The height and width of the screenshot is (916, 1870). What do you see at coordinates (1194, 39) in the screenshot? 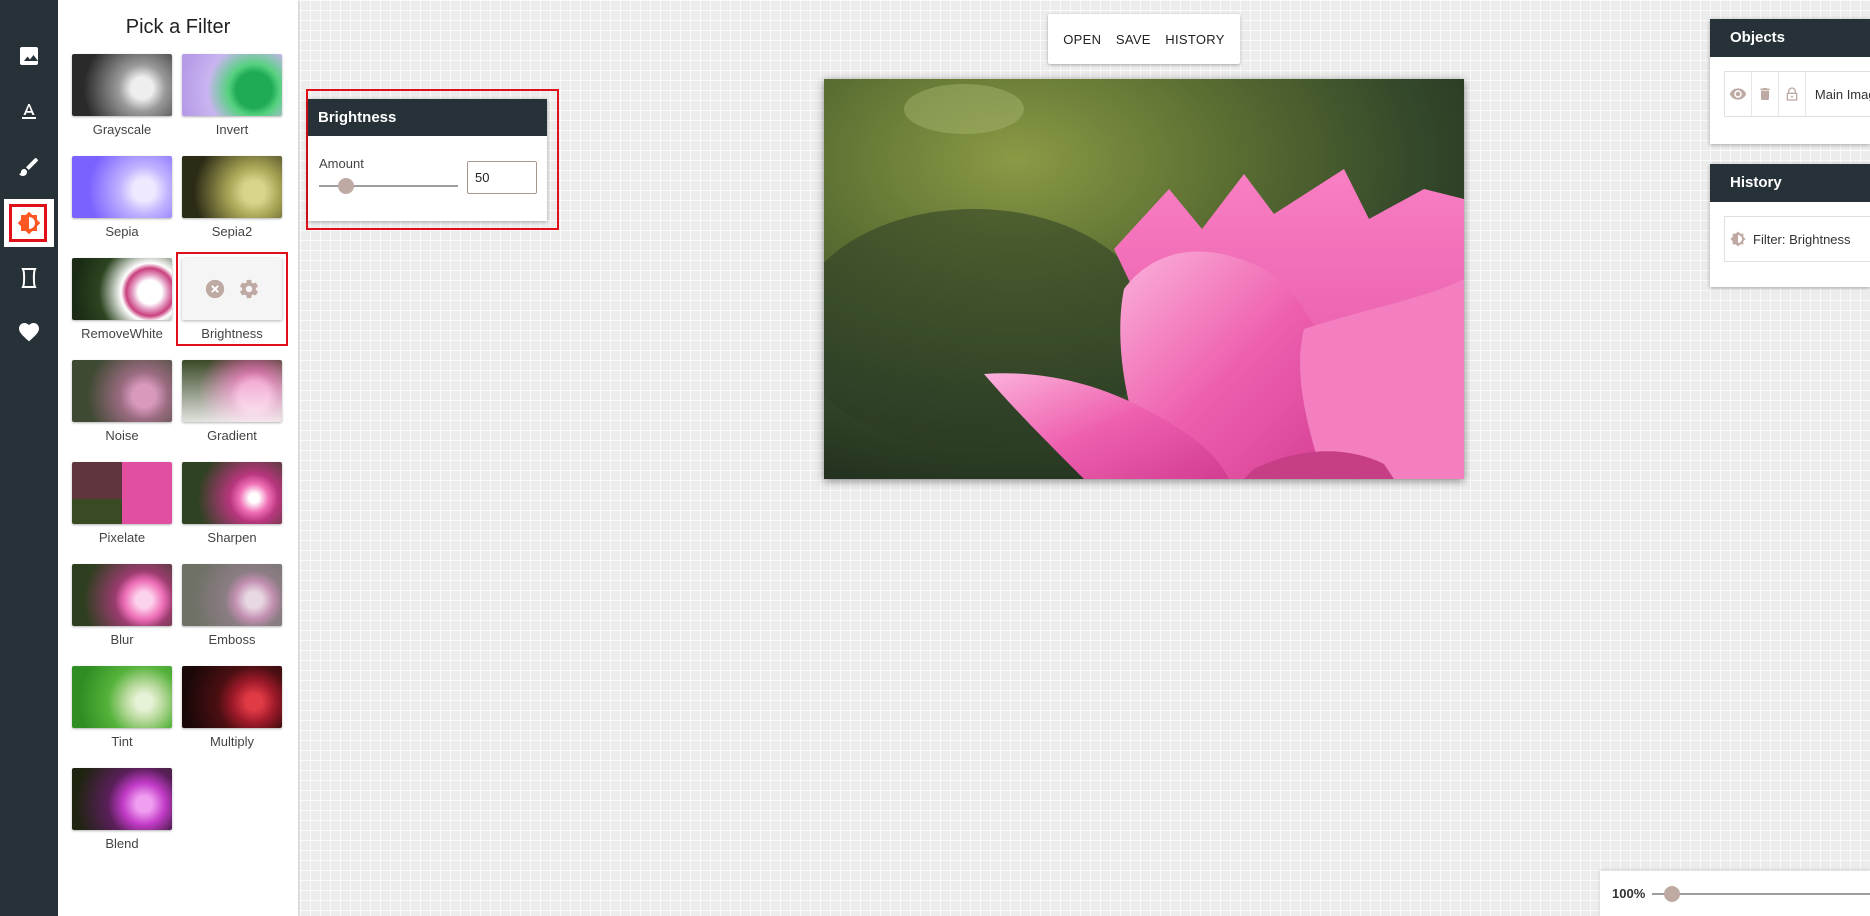
I see `history-button: HISTORY` at bounding box center [1194, 39].